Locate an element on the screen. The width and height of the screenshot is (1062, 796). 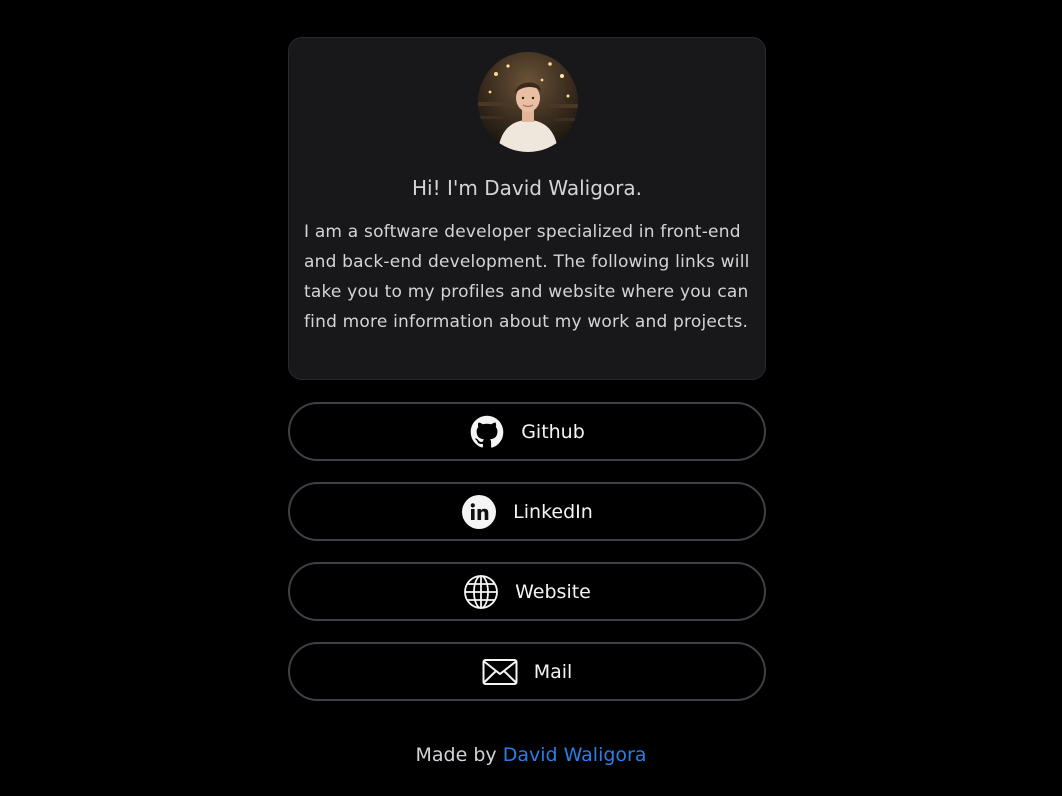
website-label: Website is located at coordinates (553, 591).